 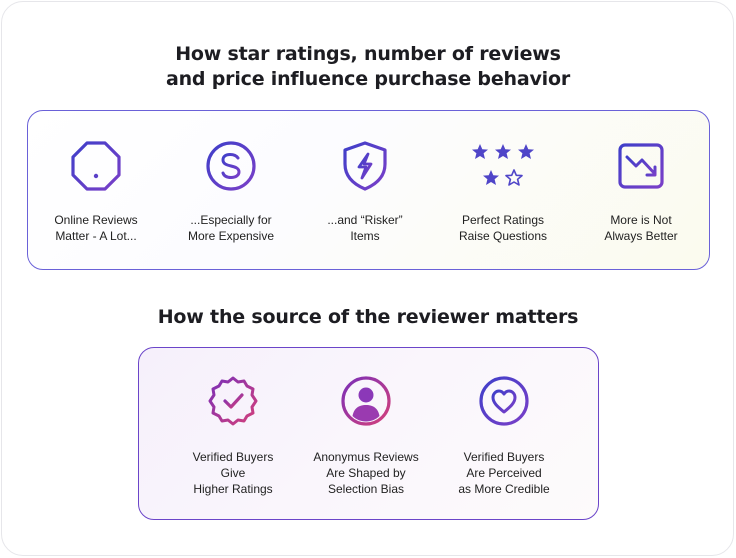 I want to click on heart-circle-icon, so click(x=504, y=401).